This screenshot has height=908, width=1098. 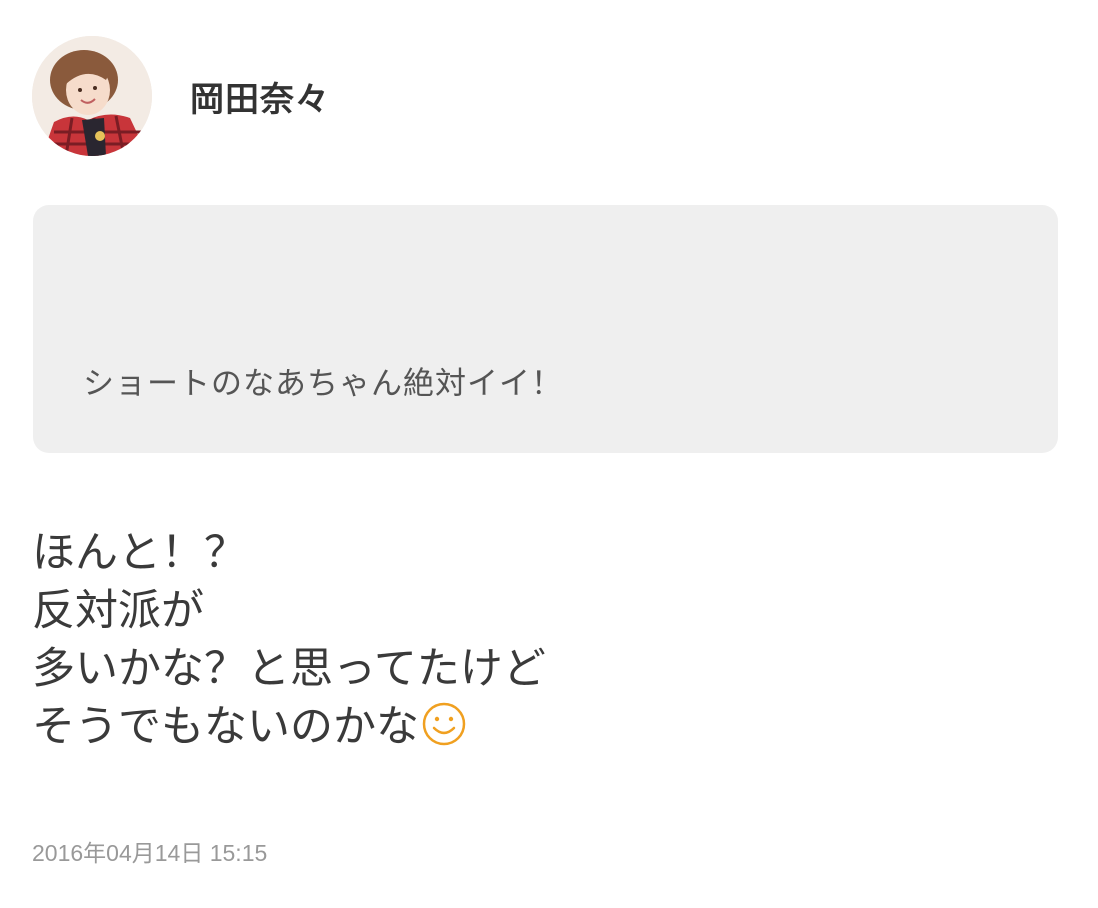 I want to click on reply-message: ほんと！？ 反対派が 多いかな？と思ってたけど そうでもないのかな, so click(x=289, y=640).